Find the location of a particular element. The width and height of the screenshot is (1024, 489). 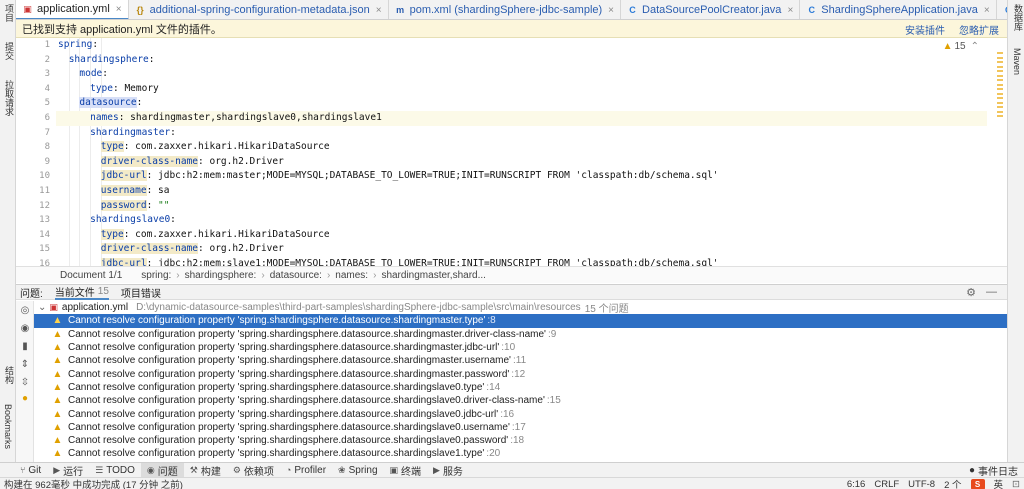

eye-icon: ◉ is located at coordinates (25, 329).